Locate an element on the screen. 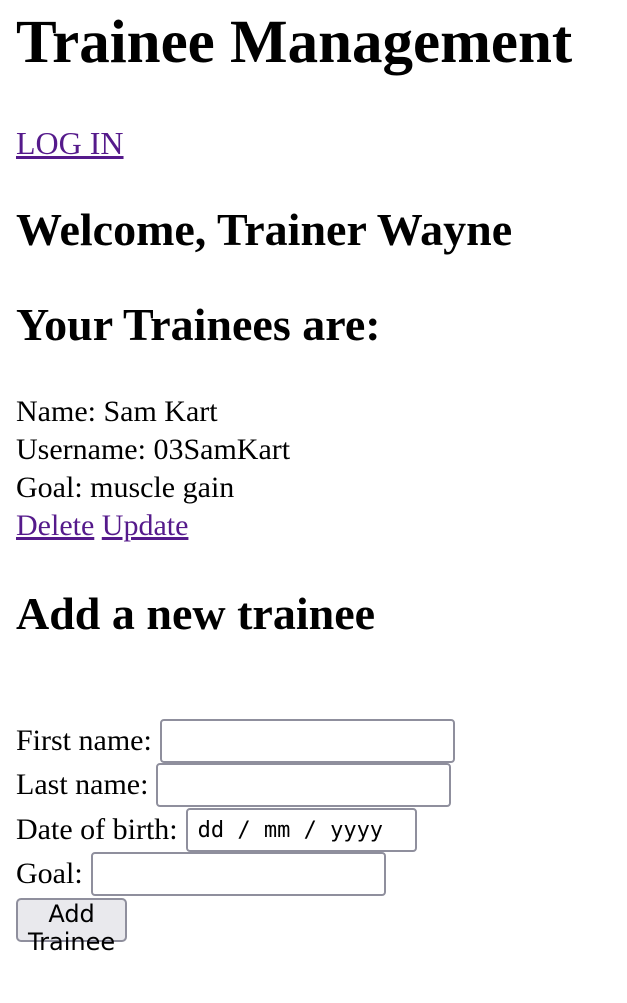 The height and width of the screenshot is (1003, 627). goal-row: Goal: is located at coordinates (201, 874).